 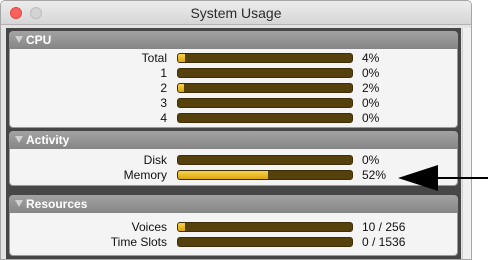 I want to click on usage-row-cpu-1: 1 0%, so click(x=233, y=72).